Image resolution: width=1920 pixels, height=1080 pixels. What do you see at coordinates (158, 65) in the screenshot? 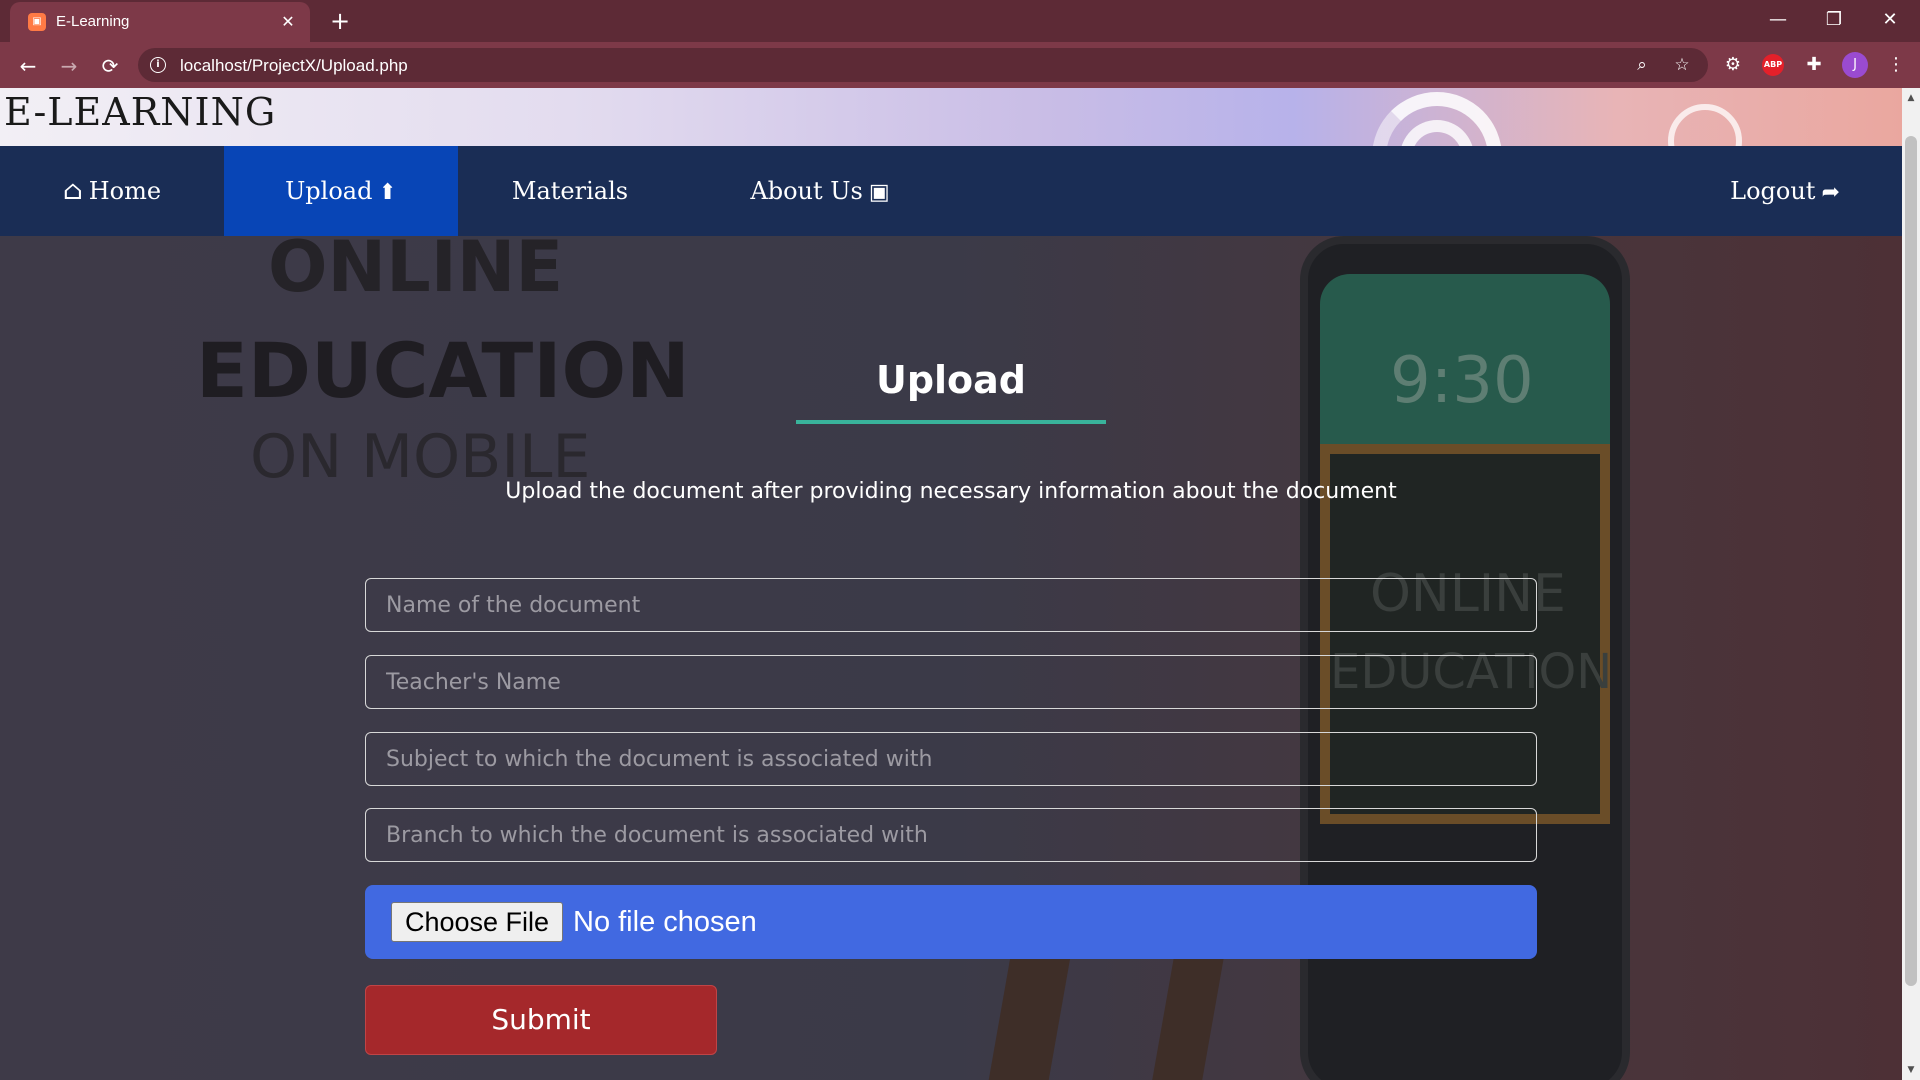
I see `site-info-icon: i` at bounding box center [158, 65].